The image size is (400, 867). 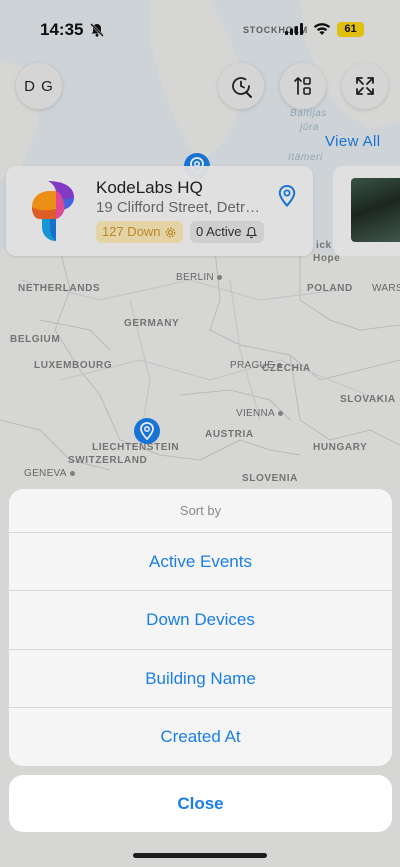 I want to click on sort-option-down-devices: Down Devices, so click(x=200, y=620).